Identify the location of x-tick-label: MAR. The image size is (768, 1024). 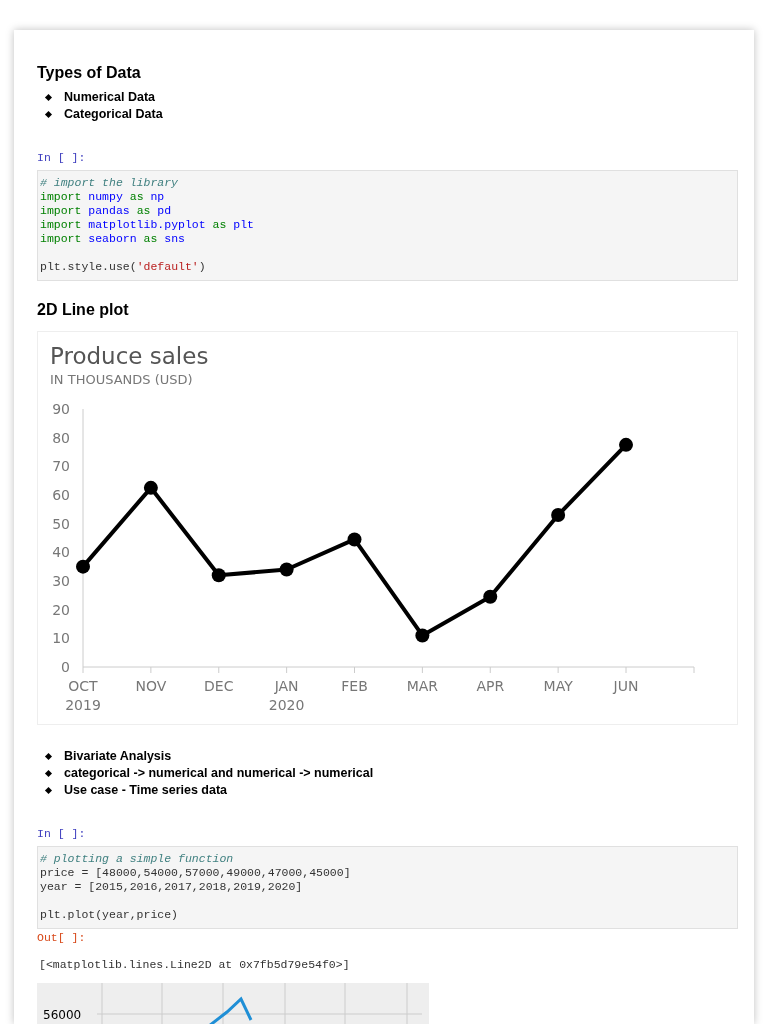
(422, 686).